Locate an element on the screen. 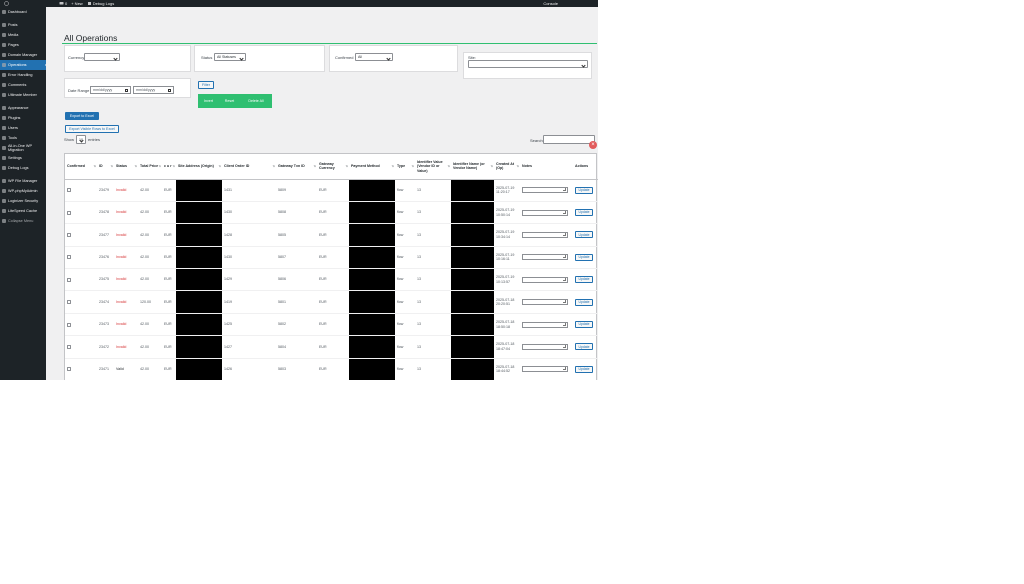  export-visible-button: Export Visible Rows to Excel is located at coordinates (92, 129).